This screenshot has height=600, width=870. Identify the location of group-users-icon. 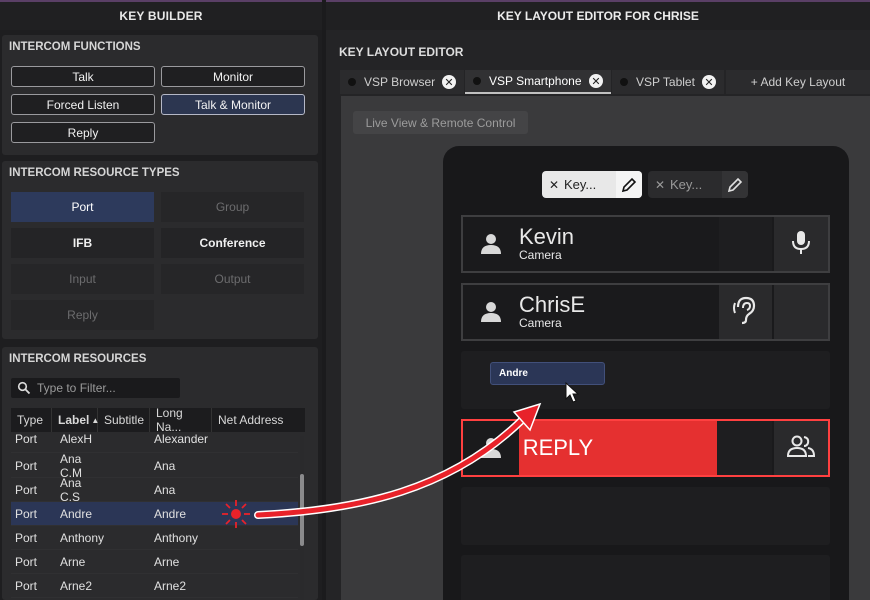
(801, 448).